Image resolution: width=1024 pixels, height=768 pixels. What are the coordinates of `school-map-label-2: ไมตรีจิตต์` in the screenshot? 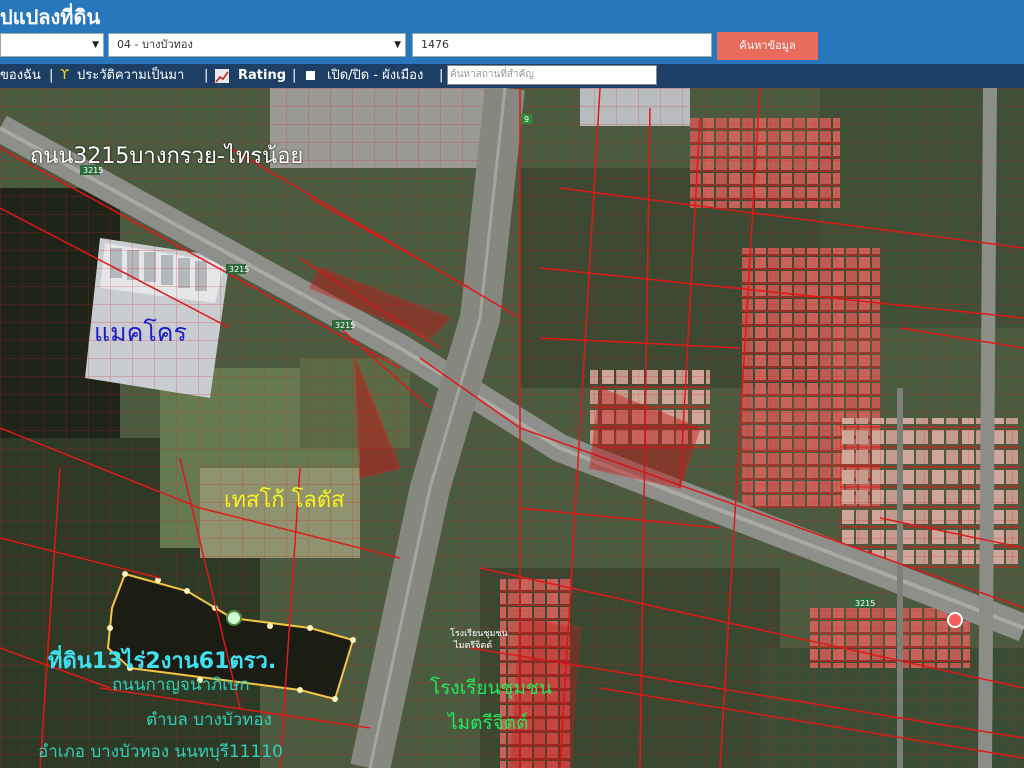 It's located at (473, 646).